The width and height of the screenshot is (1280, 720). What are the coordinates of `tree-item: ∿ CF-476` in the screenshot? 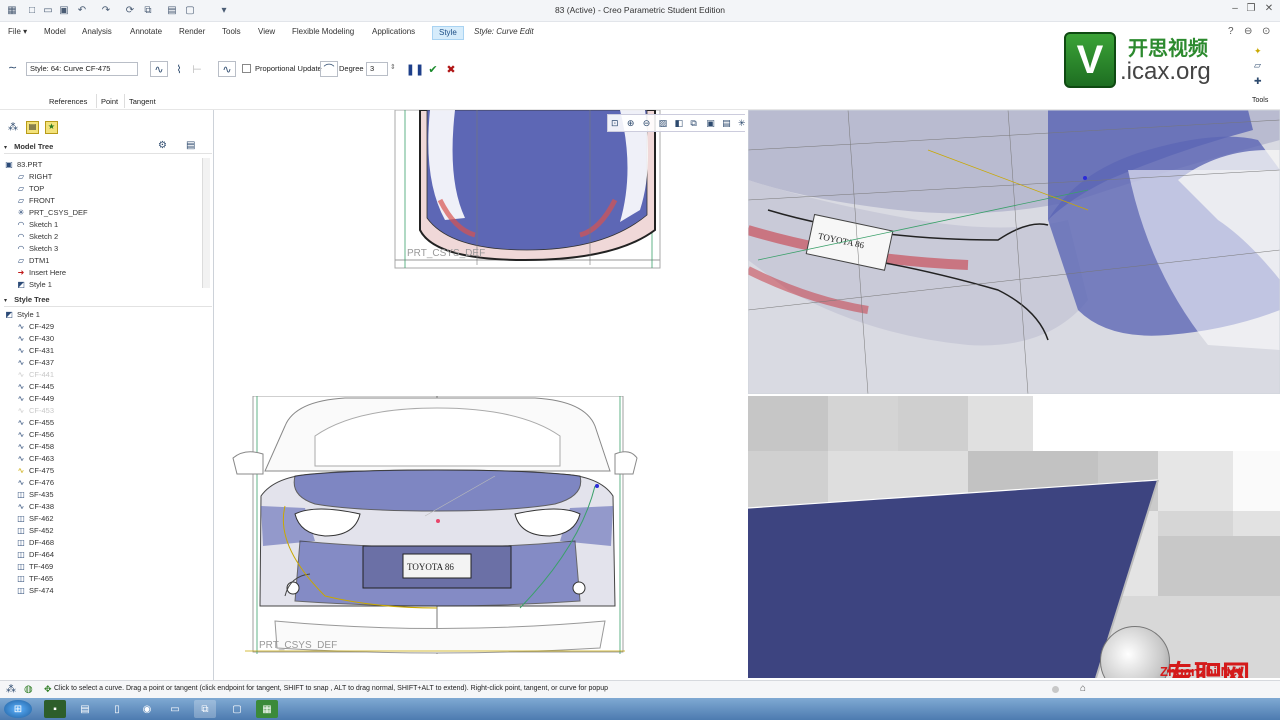 It's located at (107, 482).